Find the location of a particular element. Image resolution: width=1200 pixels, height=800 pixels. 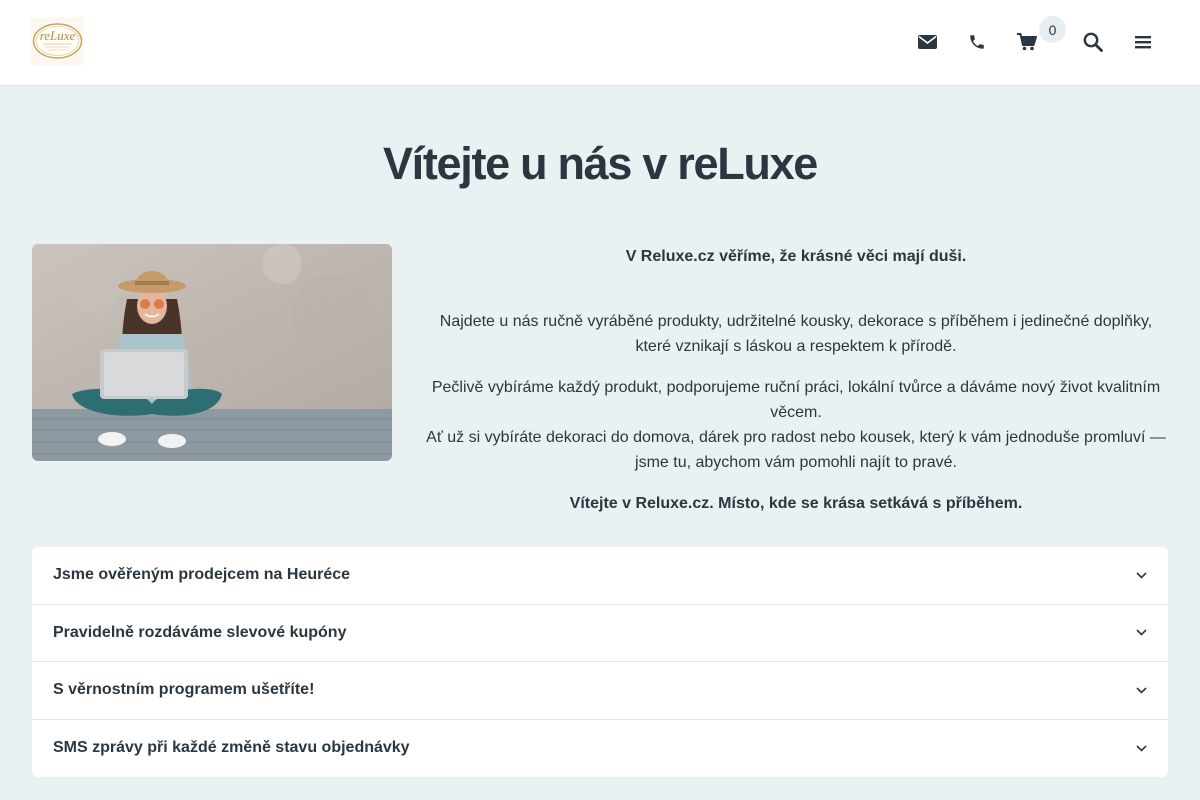

accordion-item-coupons: Pravidelně rozdáváme slevové kupóny is located at coordinates (600, 633).